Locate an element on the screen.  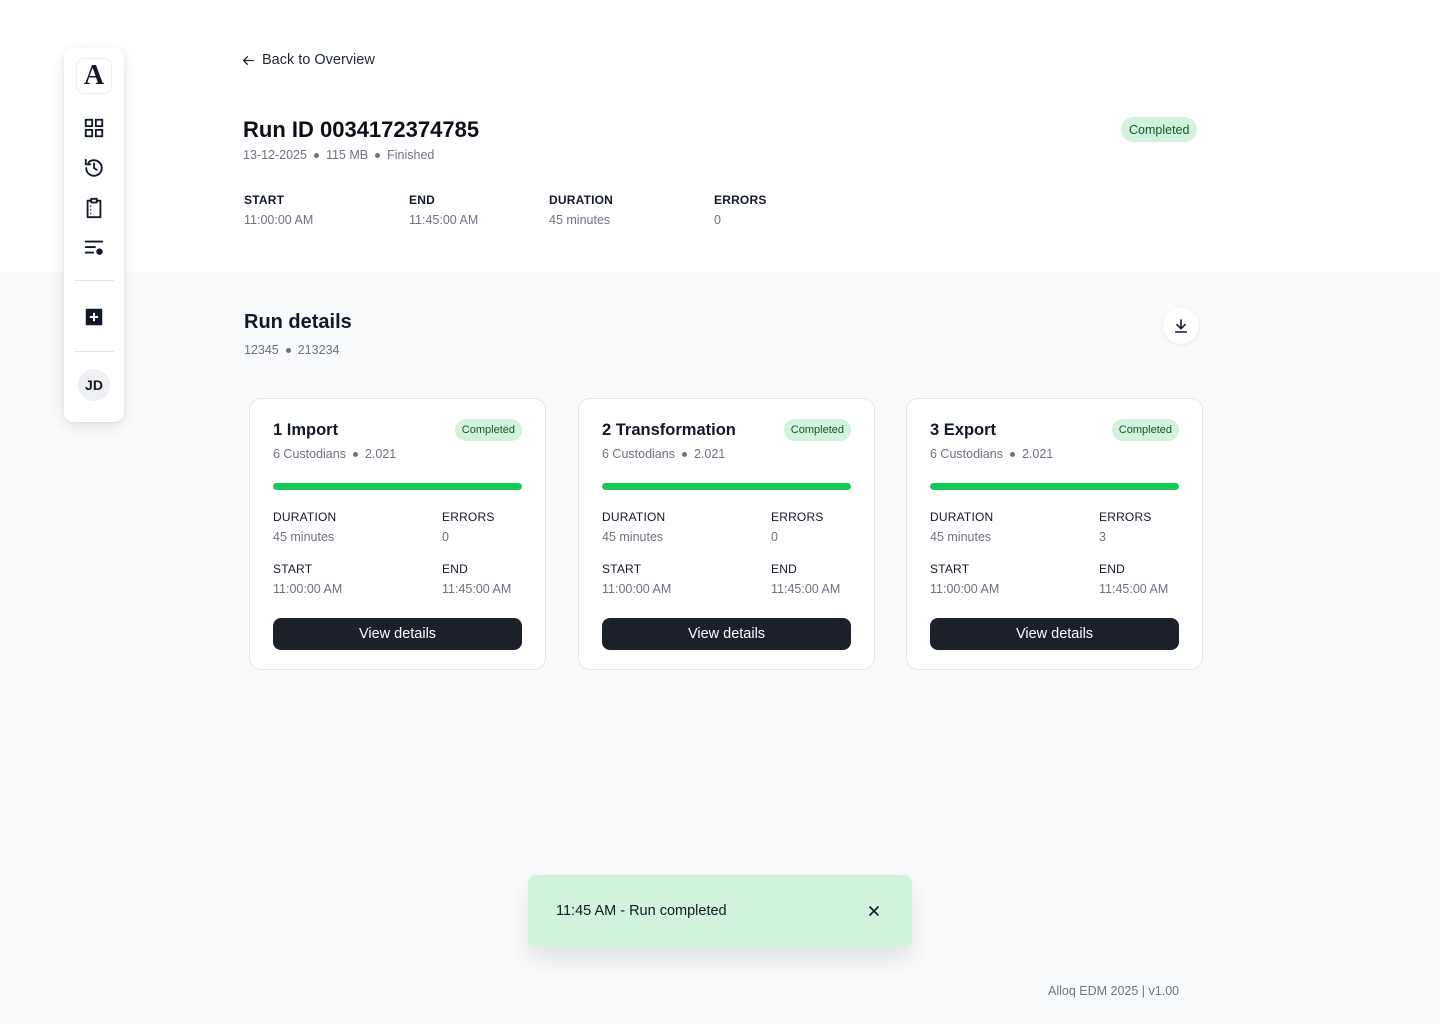
stat-start: START 11:00:00 AM is located at coordinates (278, 210).